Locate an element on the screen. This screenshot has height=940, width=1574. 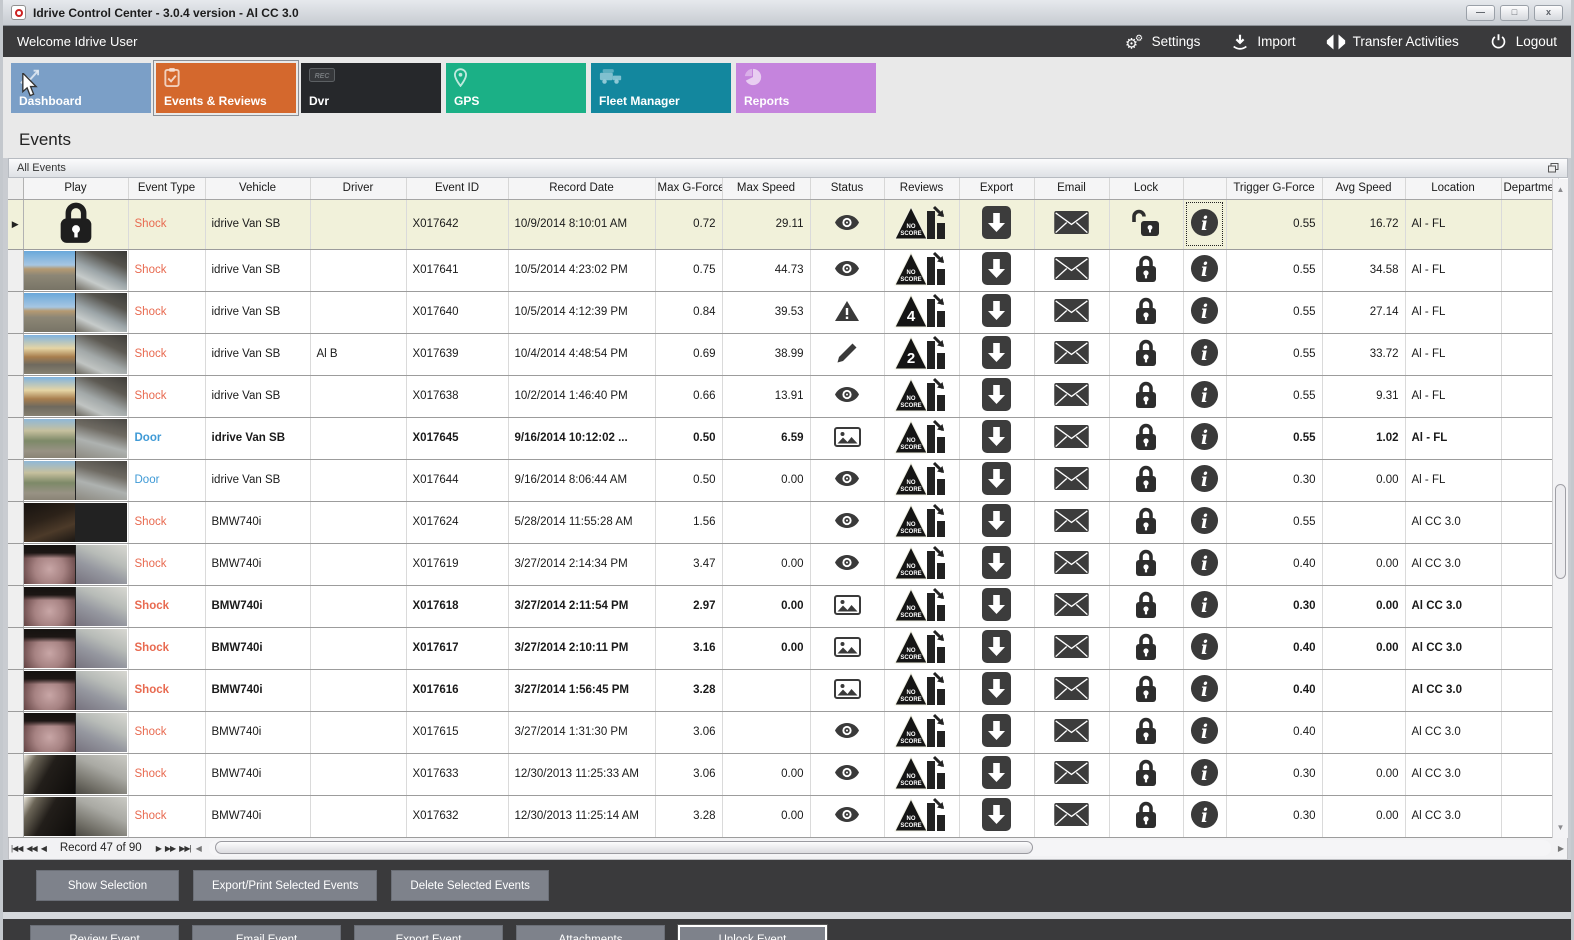
horizontal-scroll-thumb is located at coordinates (624, 847).